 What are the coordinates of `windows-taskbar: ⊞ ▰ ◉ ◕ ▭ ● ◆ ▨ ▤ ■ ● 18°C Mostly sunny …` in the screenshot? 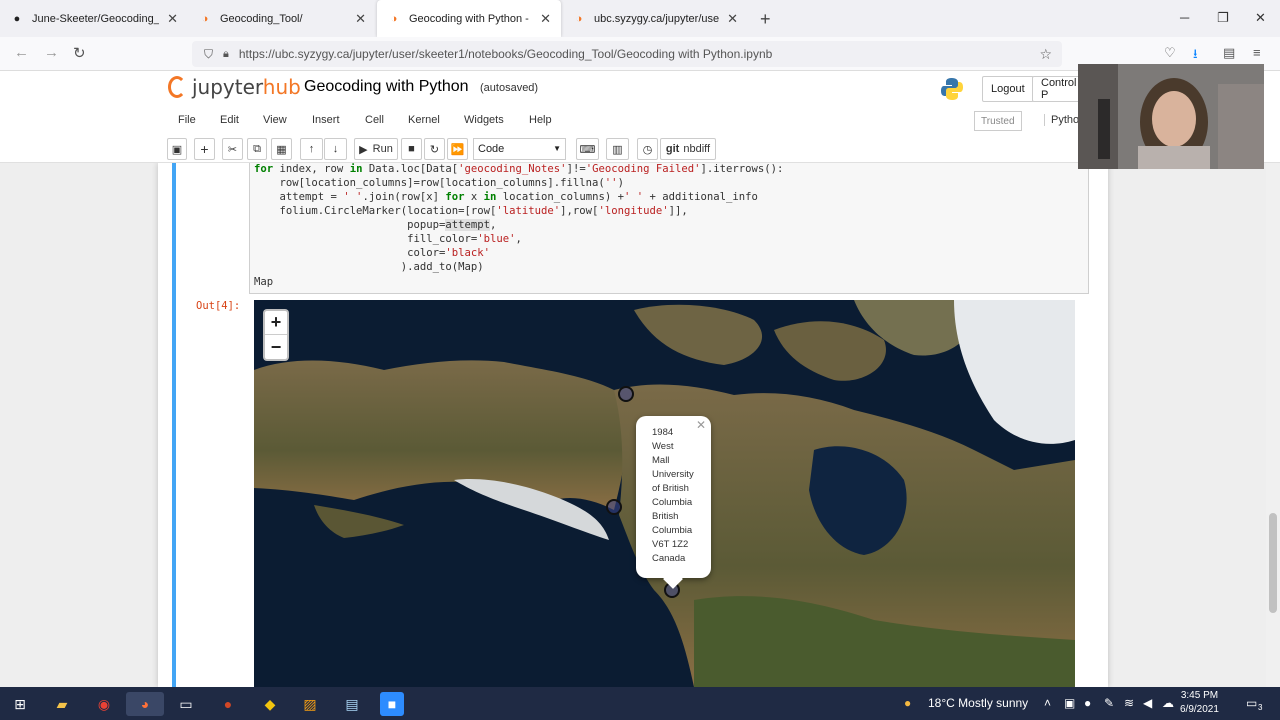 It's located at (640, 703).